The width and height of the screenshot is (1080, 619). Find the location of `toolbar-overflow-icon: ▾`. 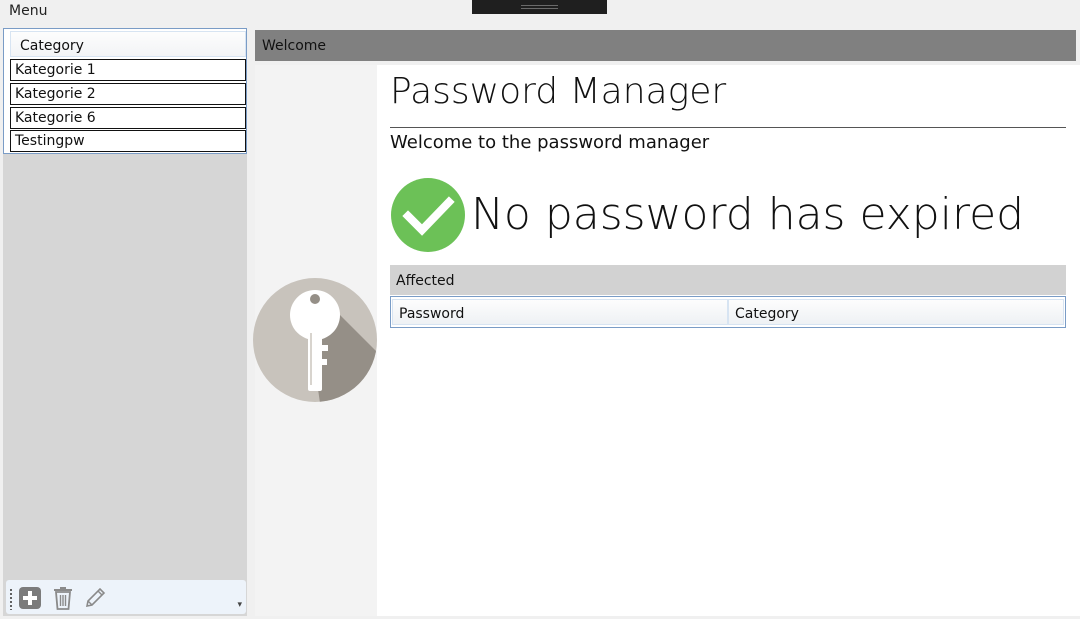

toolbar-overflow-icon: ▾ is located at coordinates (239, 605).